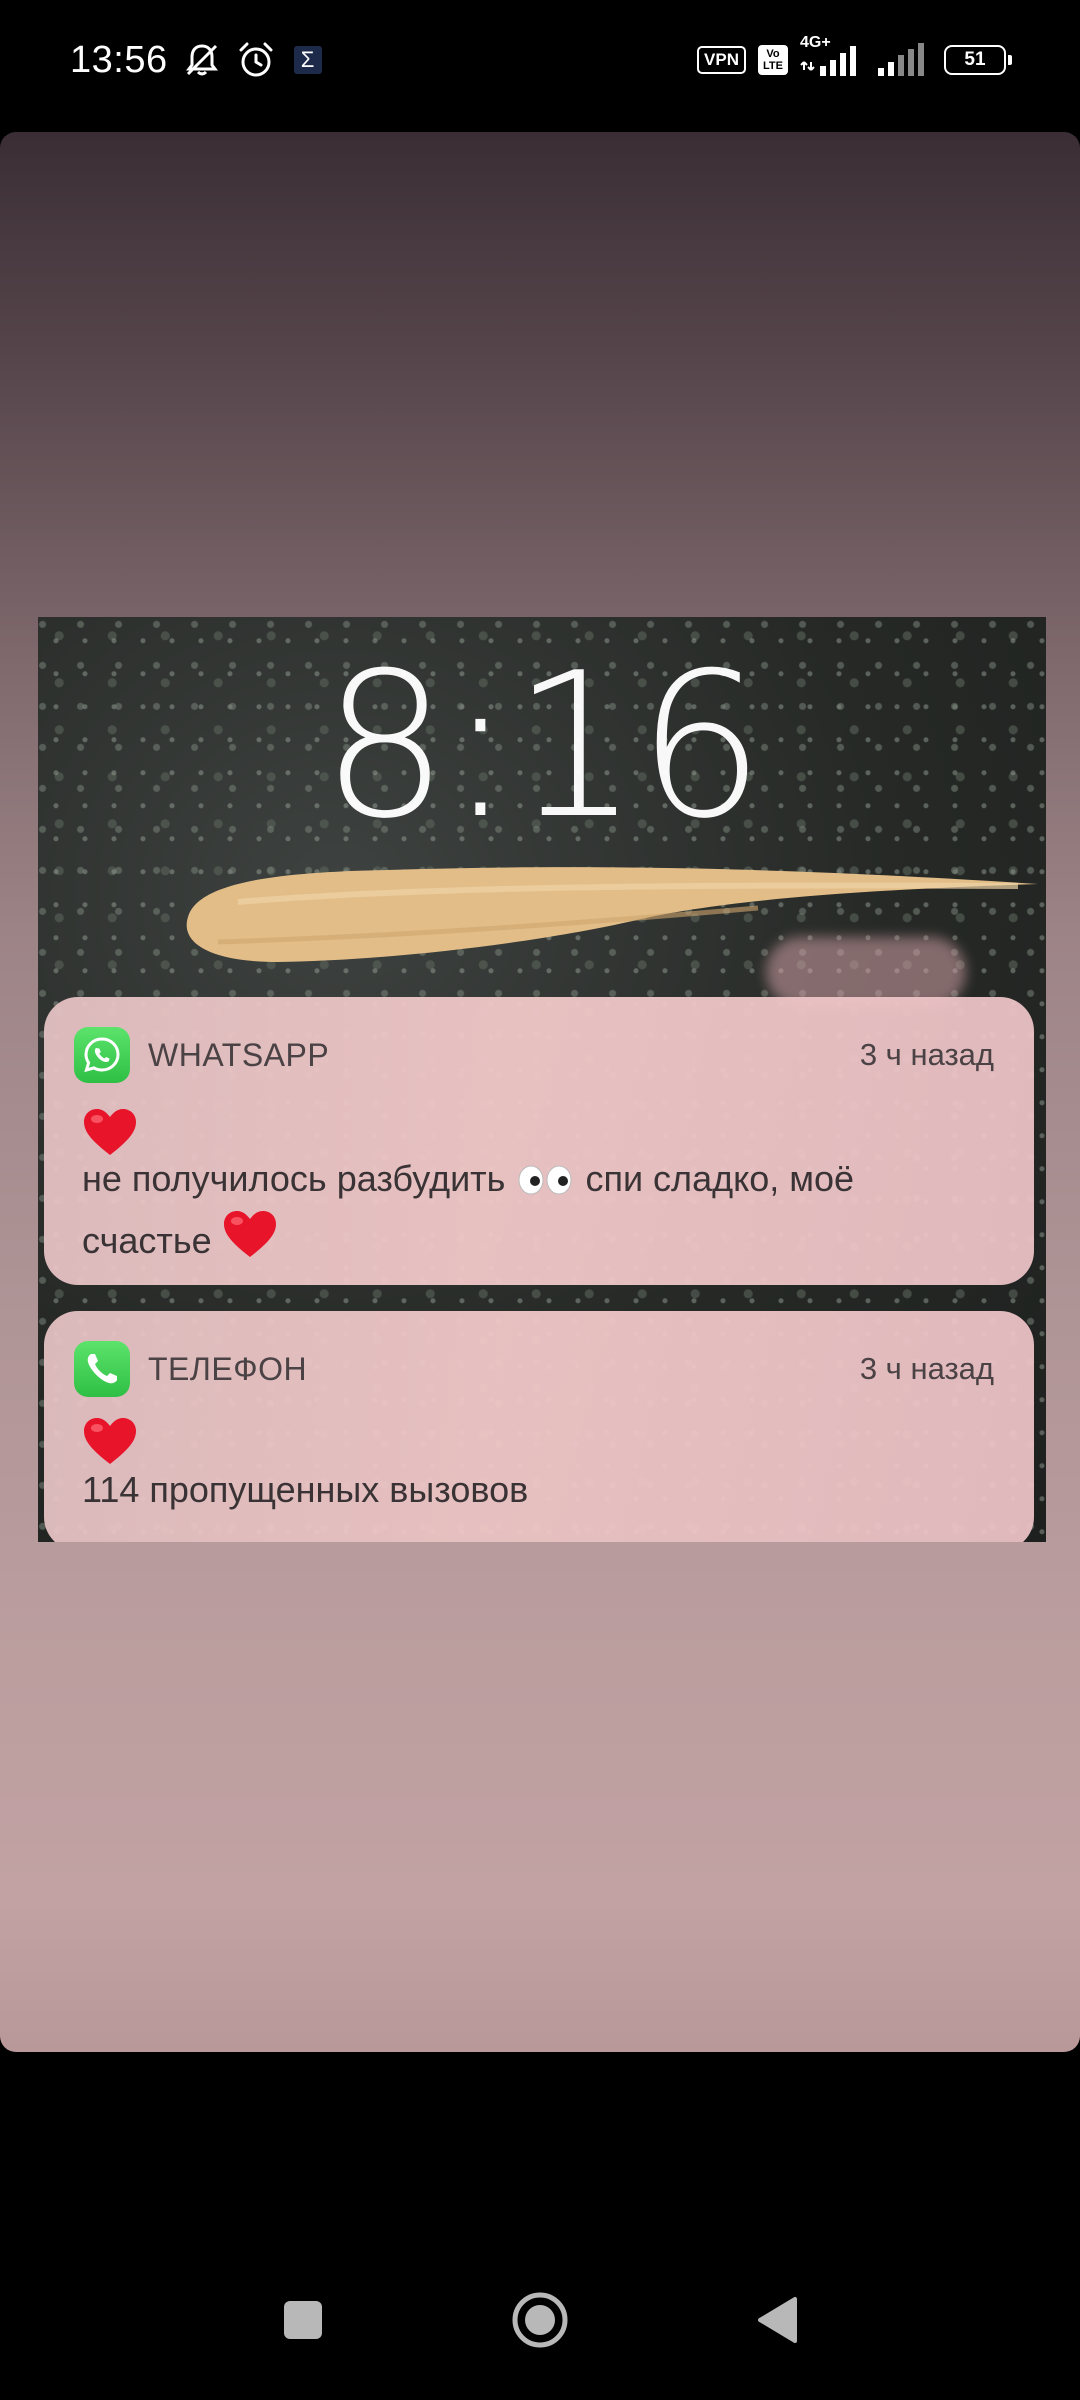  What do you see at coordinates (147, 1240) in the screenshot?
I see `message-line3: счастье` at bounding box center [147, 1240].